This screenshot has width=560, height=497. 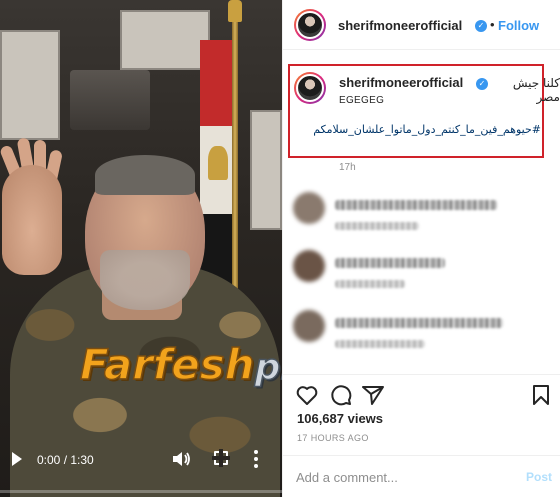 I want to click on egypt-flag, so click(x=218, y=170).